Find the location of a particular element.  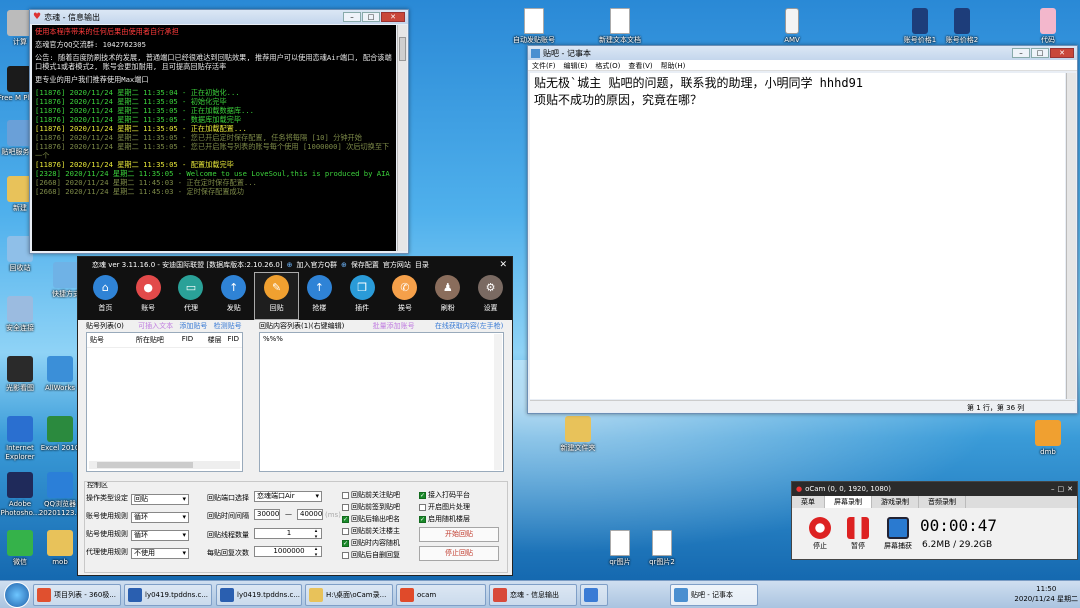

option-checkbox: 开启图片处理 is located at coordinates (444, 507).